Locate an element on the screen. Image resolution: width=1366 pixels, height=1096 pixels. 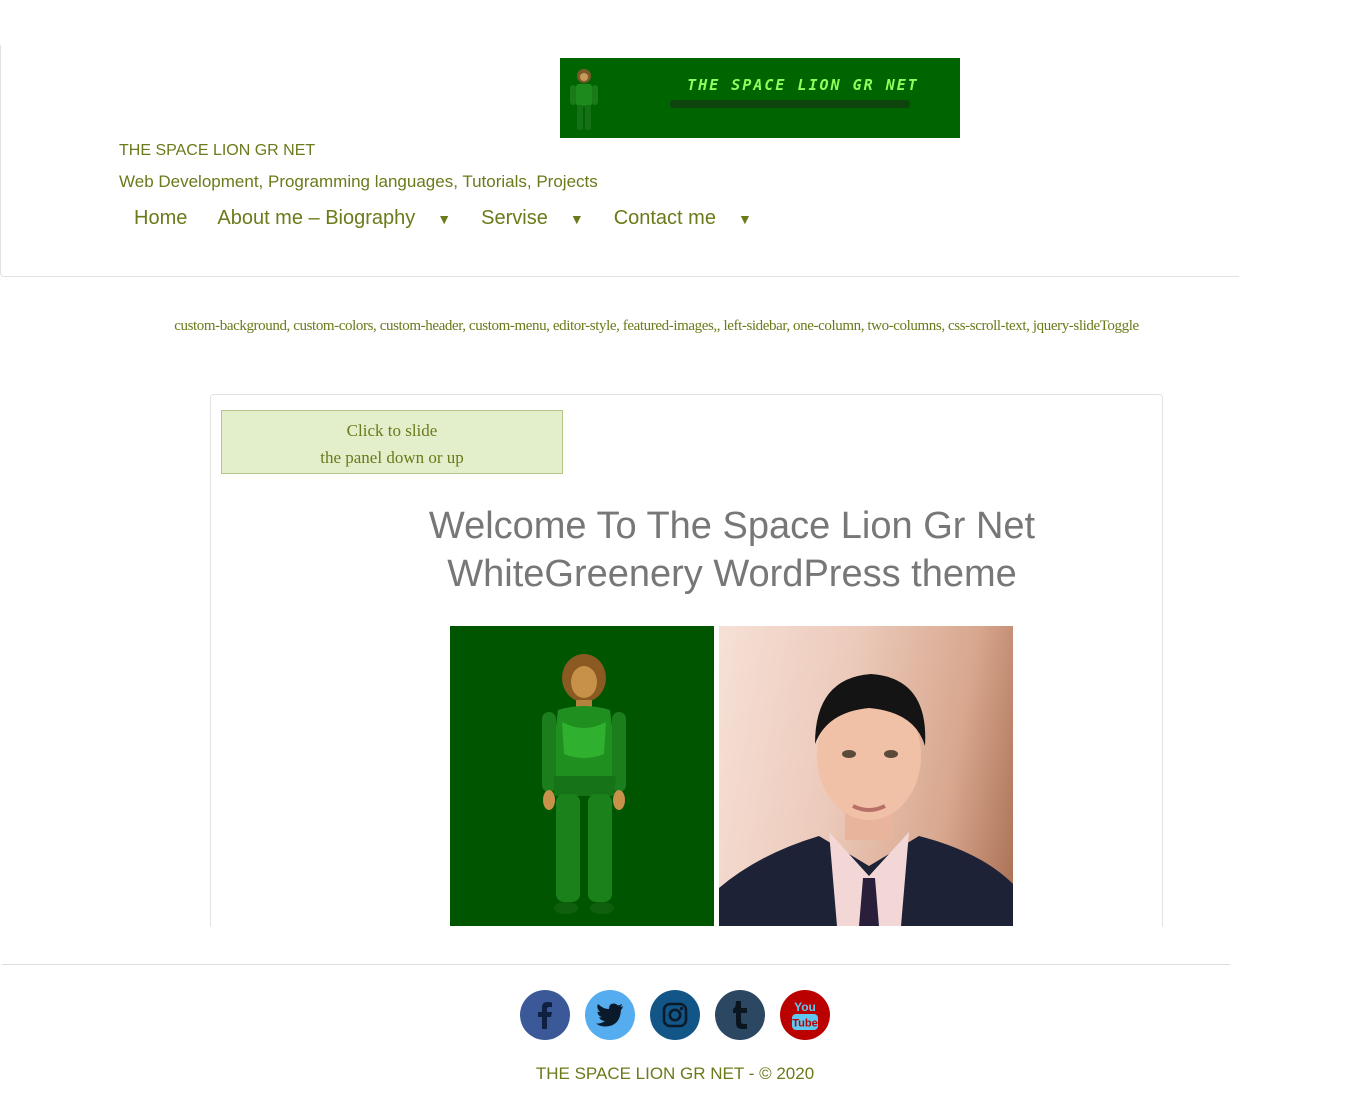
slide-toggle-line2: the panel down or up is located at coordinates (392, 457).